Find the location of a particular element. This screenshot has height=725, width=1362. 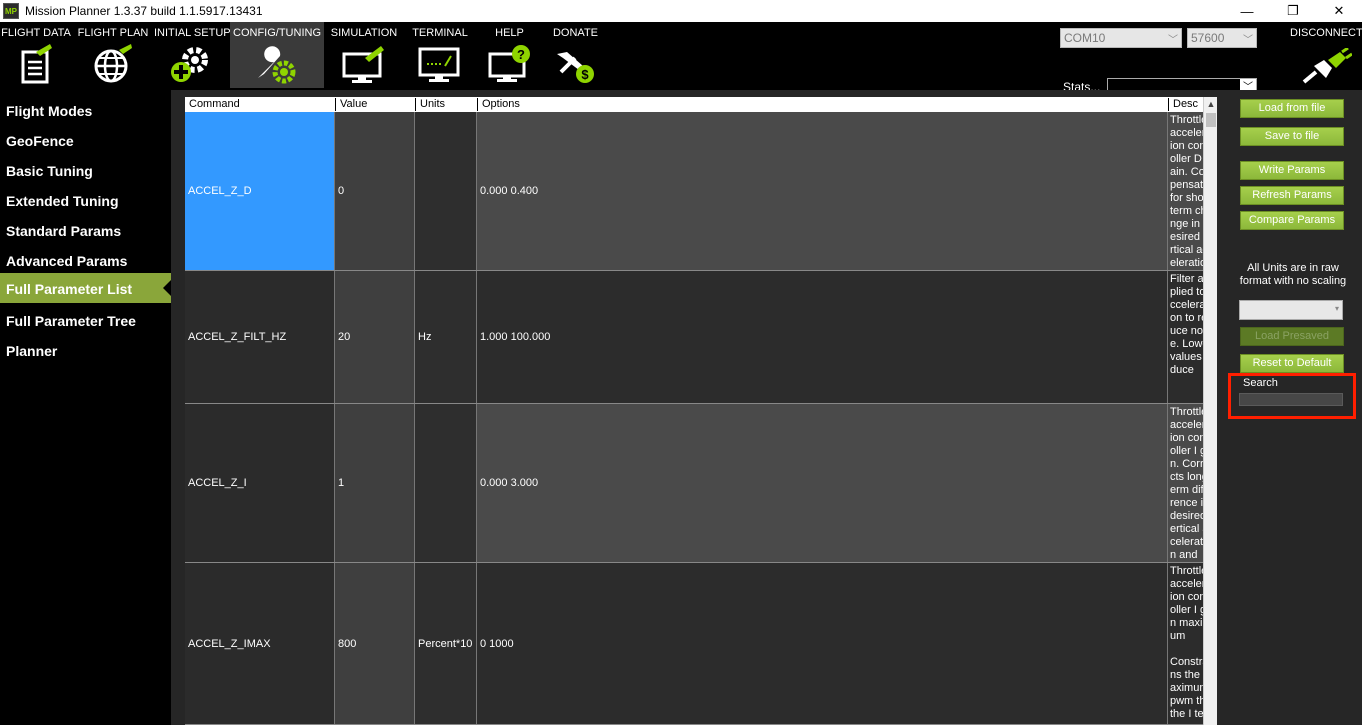

column-header-units: Units is located at coordinates (430, 104).